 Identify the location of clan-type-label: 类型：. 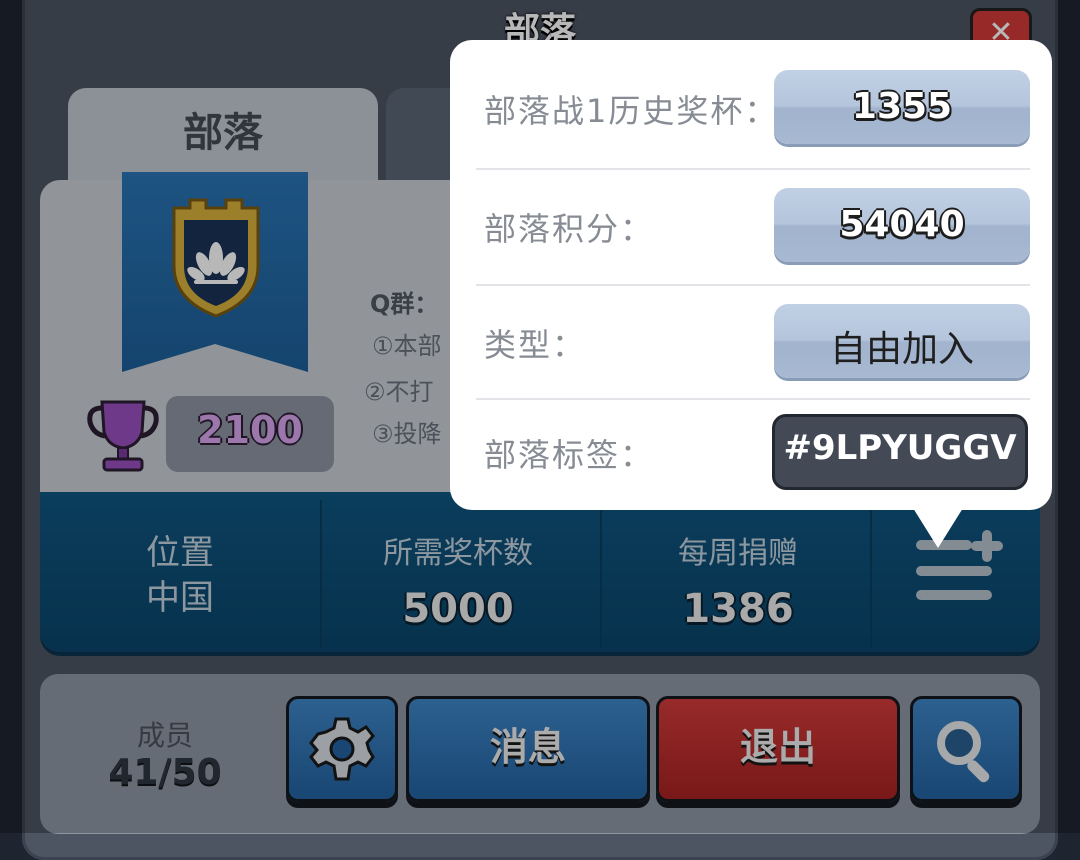
(535, 345).